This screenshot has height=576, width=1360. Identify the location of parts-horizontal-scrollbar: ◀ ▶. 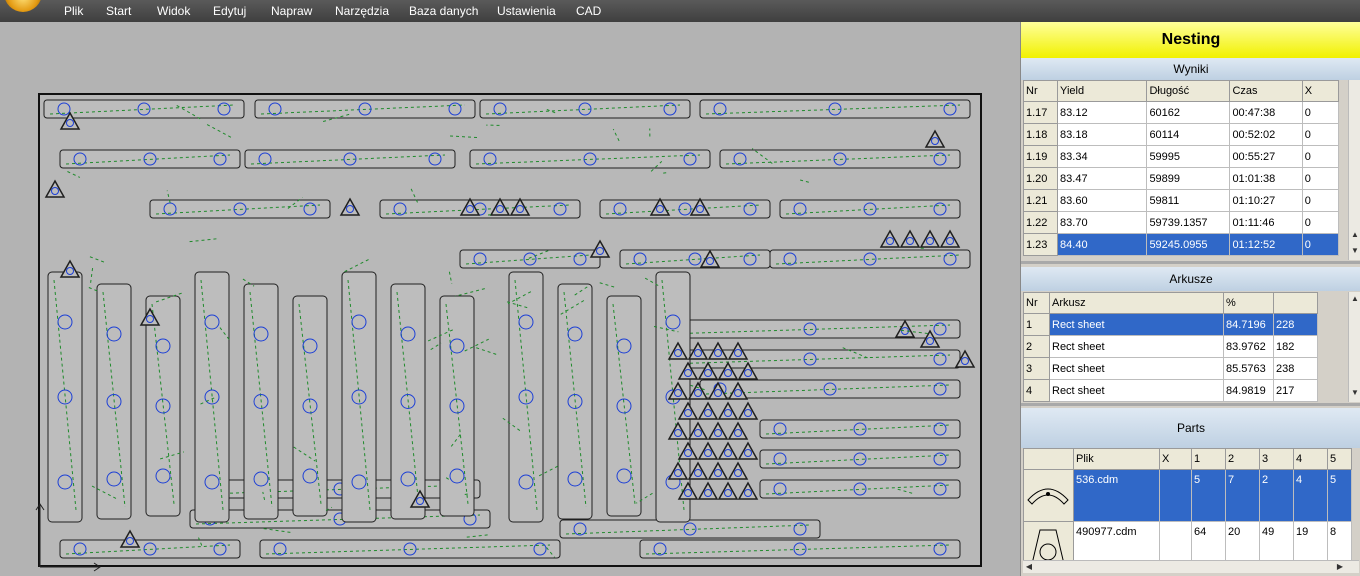
(1191, 566).